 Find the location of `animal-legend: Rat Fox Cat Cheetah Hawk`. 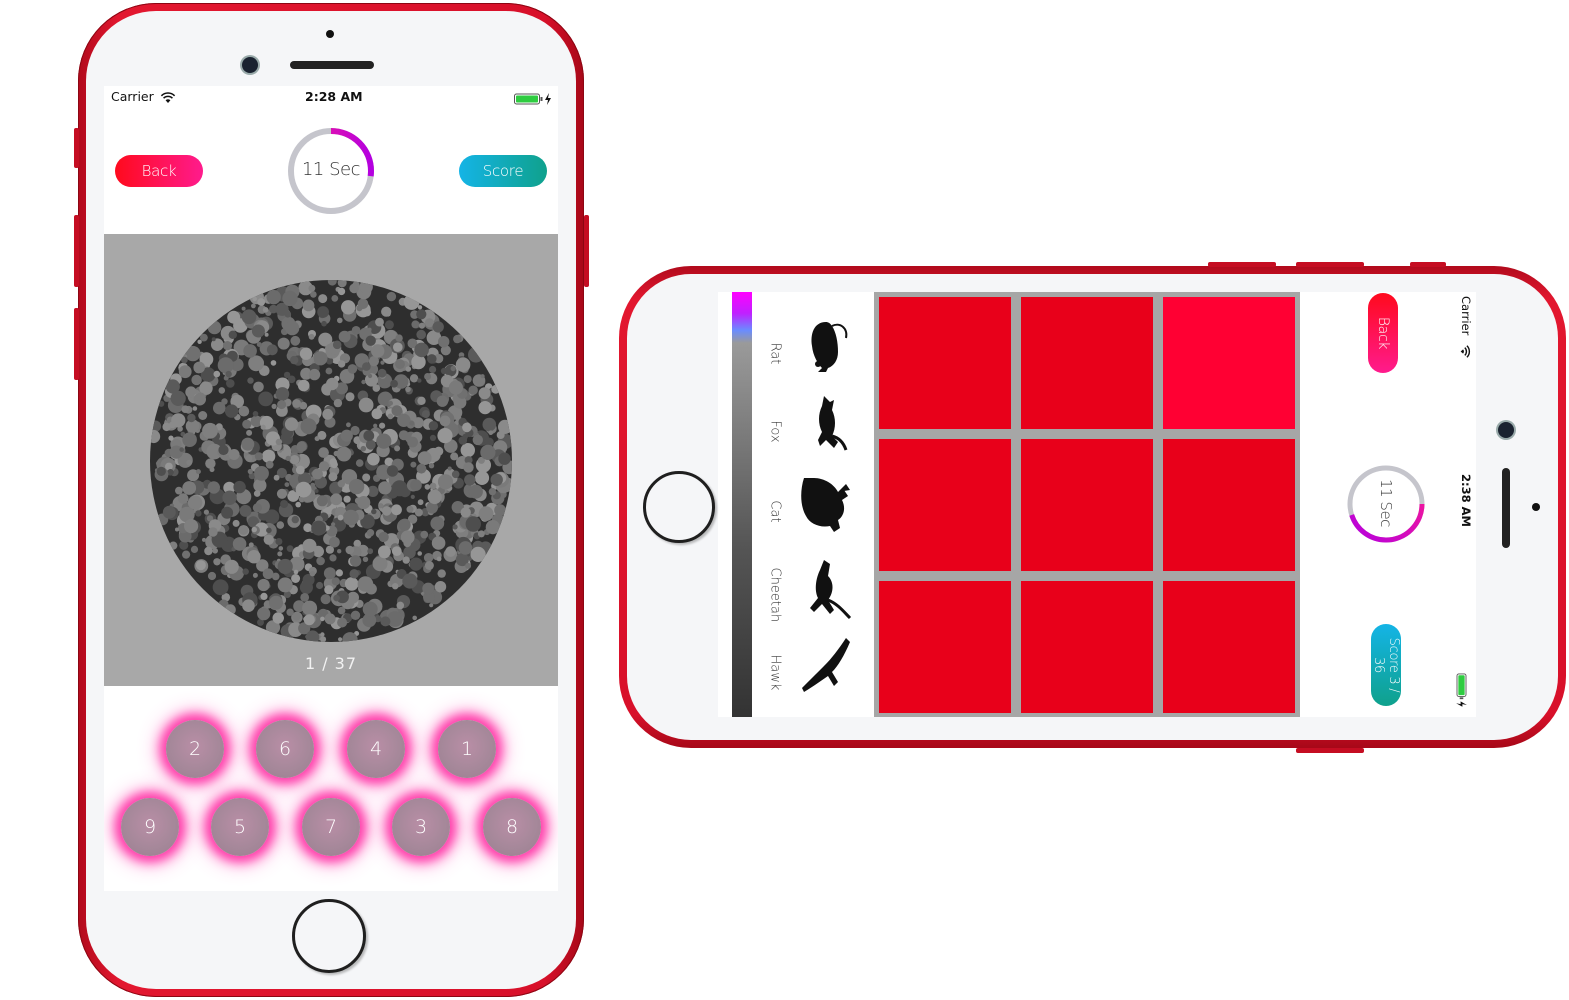

animal-legend: Rat Fox Cat Cheetah Hawk is located at coordinates (823, 510).